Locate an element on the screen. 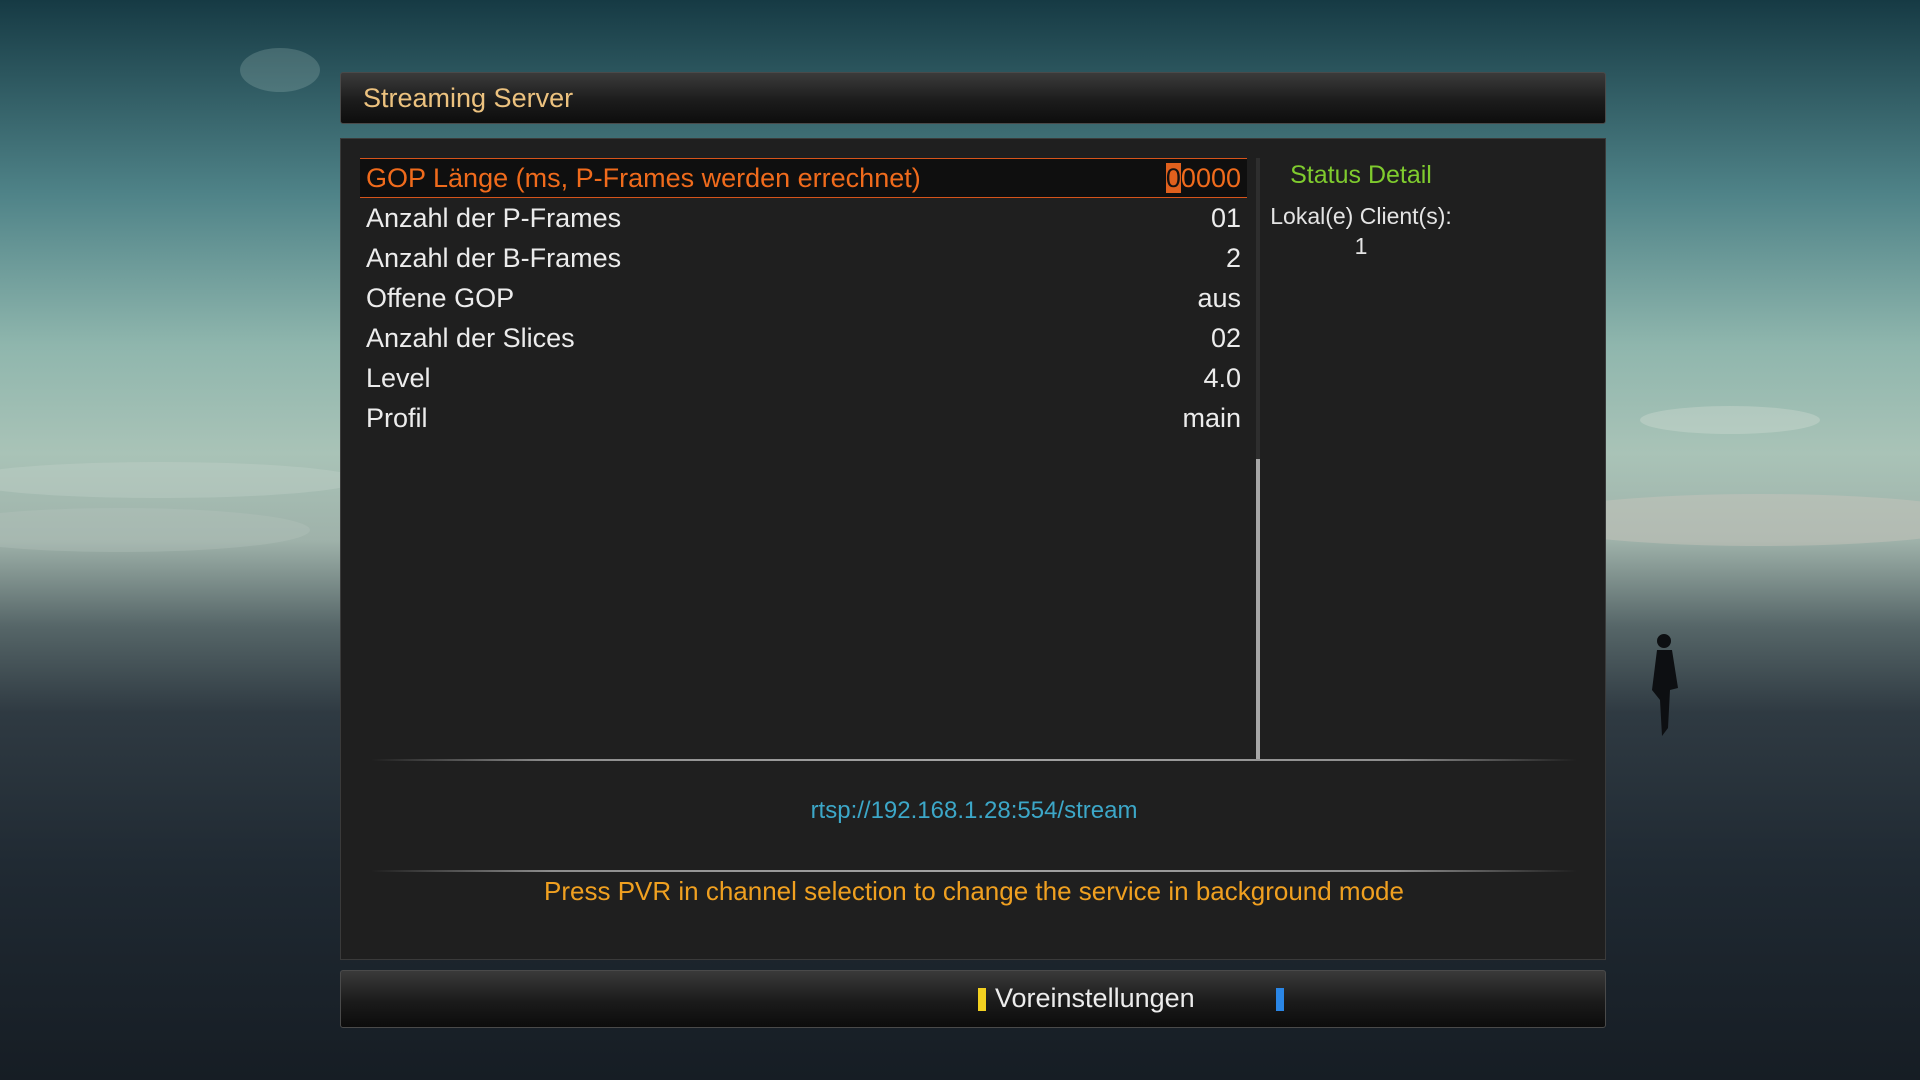 The height and width of the screenshot is (1080, 1920). setting-value: 02 is located at coordinates (1226, 338).